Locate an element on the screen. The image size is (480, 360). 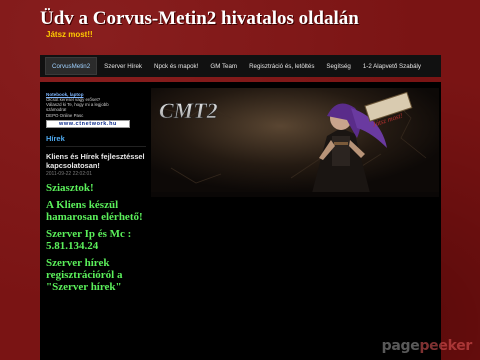
nav-item-help: Segítség is located at coordinates (338, 66).